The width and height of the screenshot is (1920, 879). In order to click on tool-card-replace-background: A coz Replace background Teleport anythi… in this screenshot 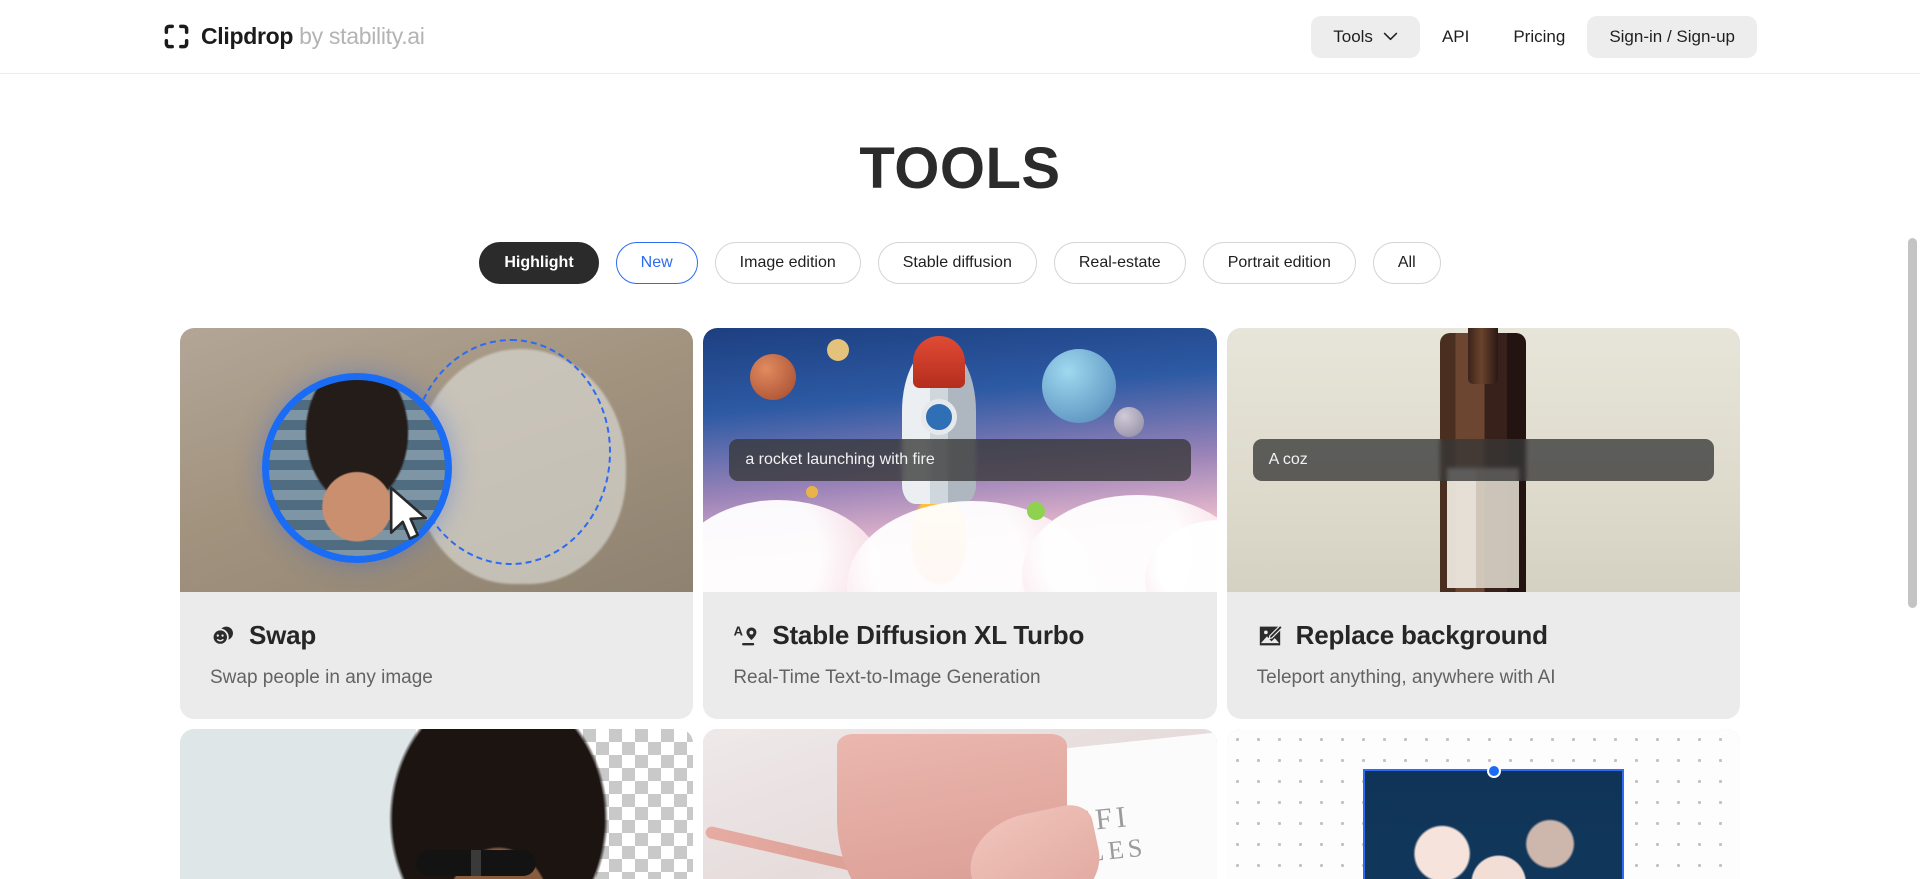, I will do `click(1483, 523)`.